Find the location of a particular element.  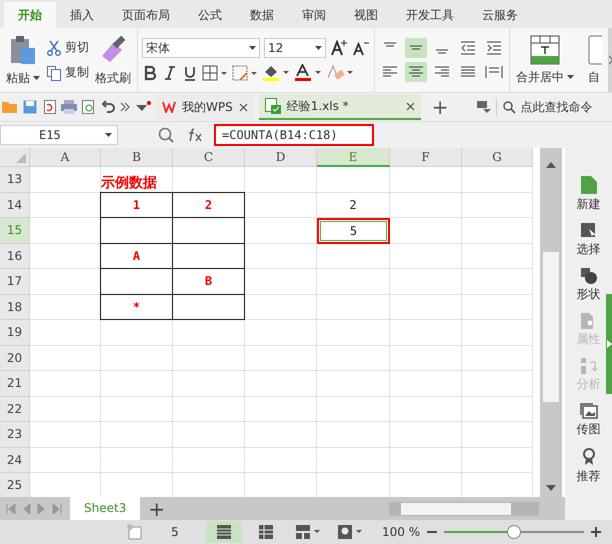

function-icon is located at coordinates (195, 135).